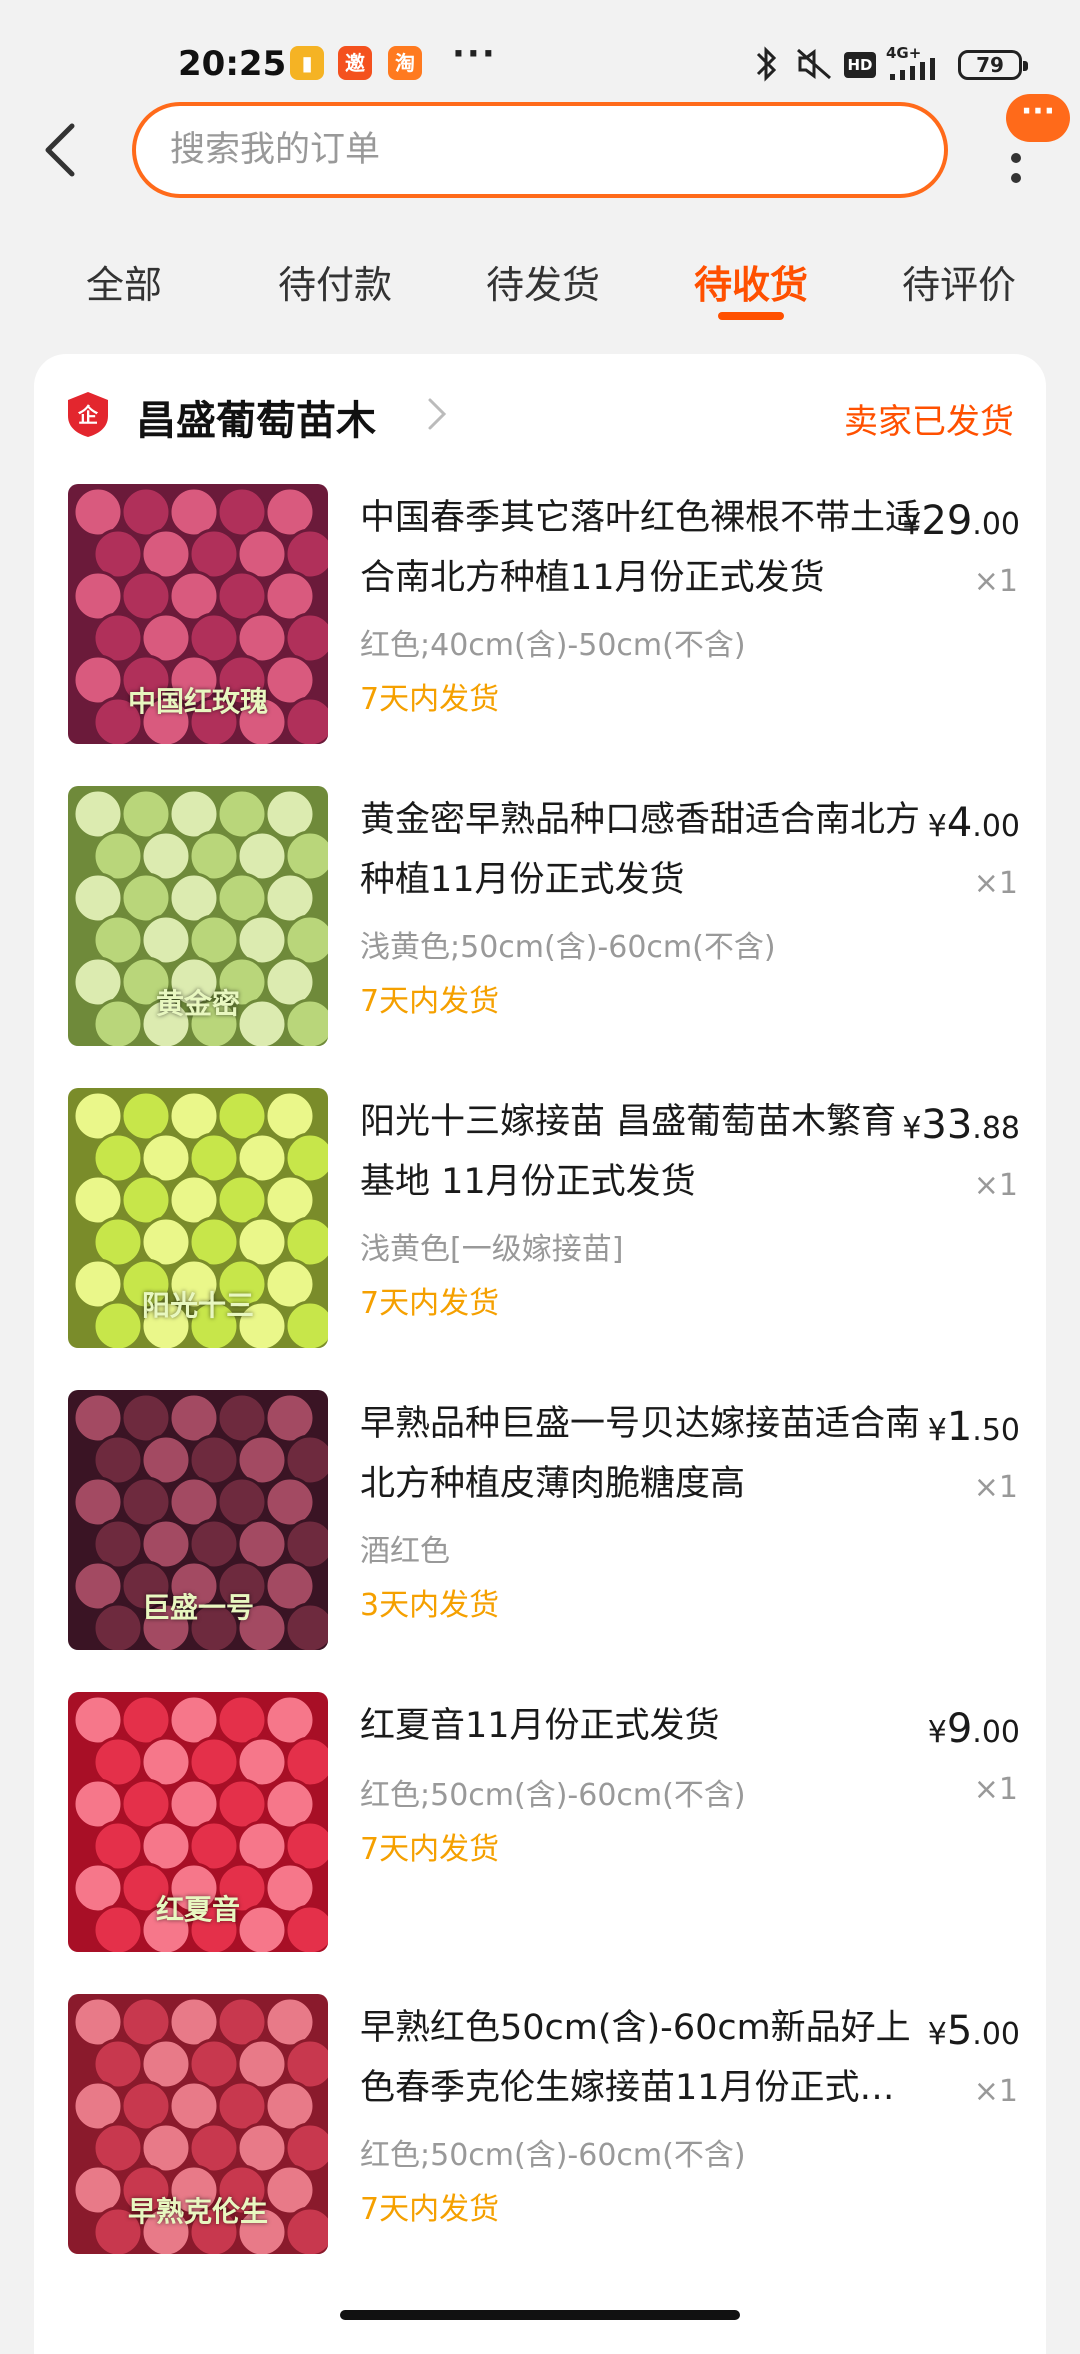 This screenshot has height=2354, width=1080. Describe the element at coordinates (492, 1249) in the screenshot. I see `product-sku: 浅黄色[一级嫁接苗]` at that location.